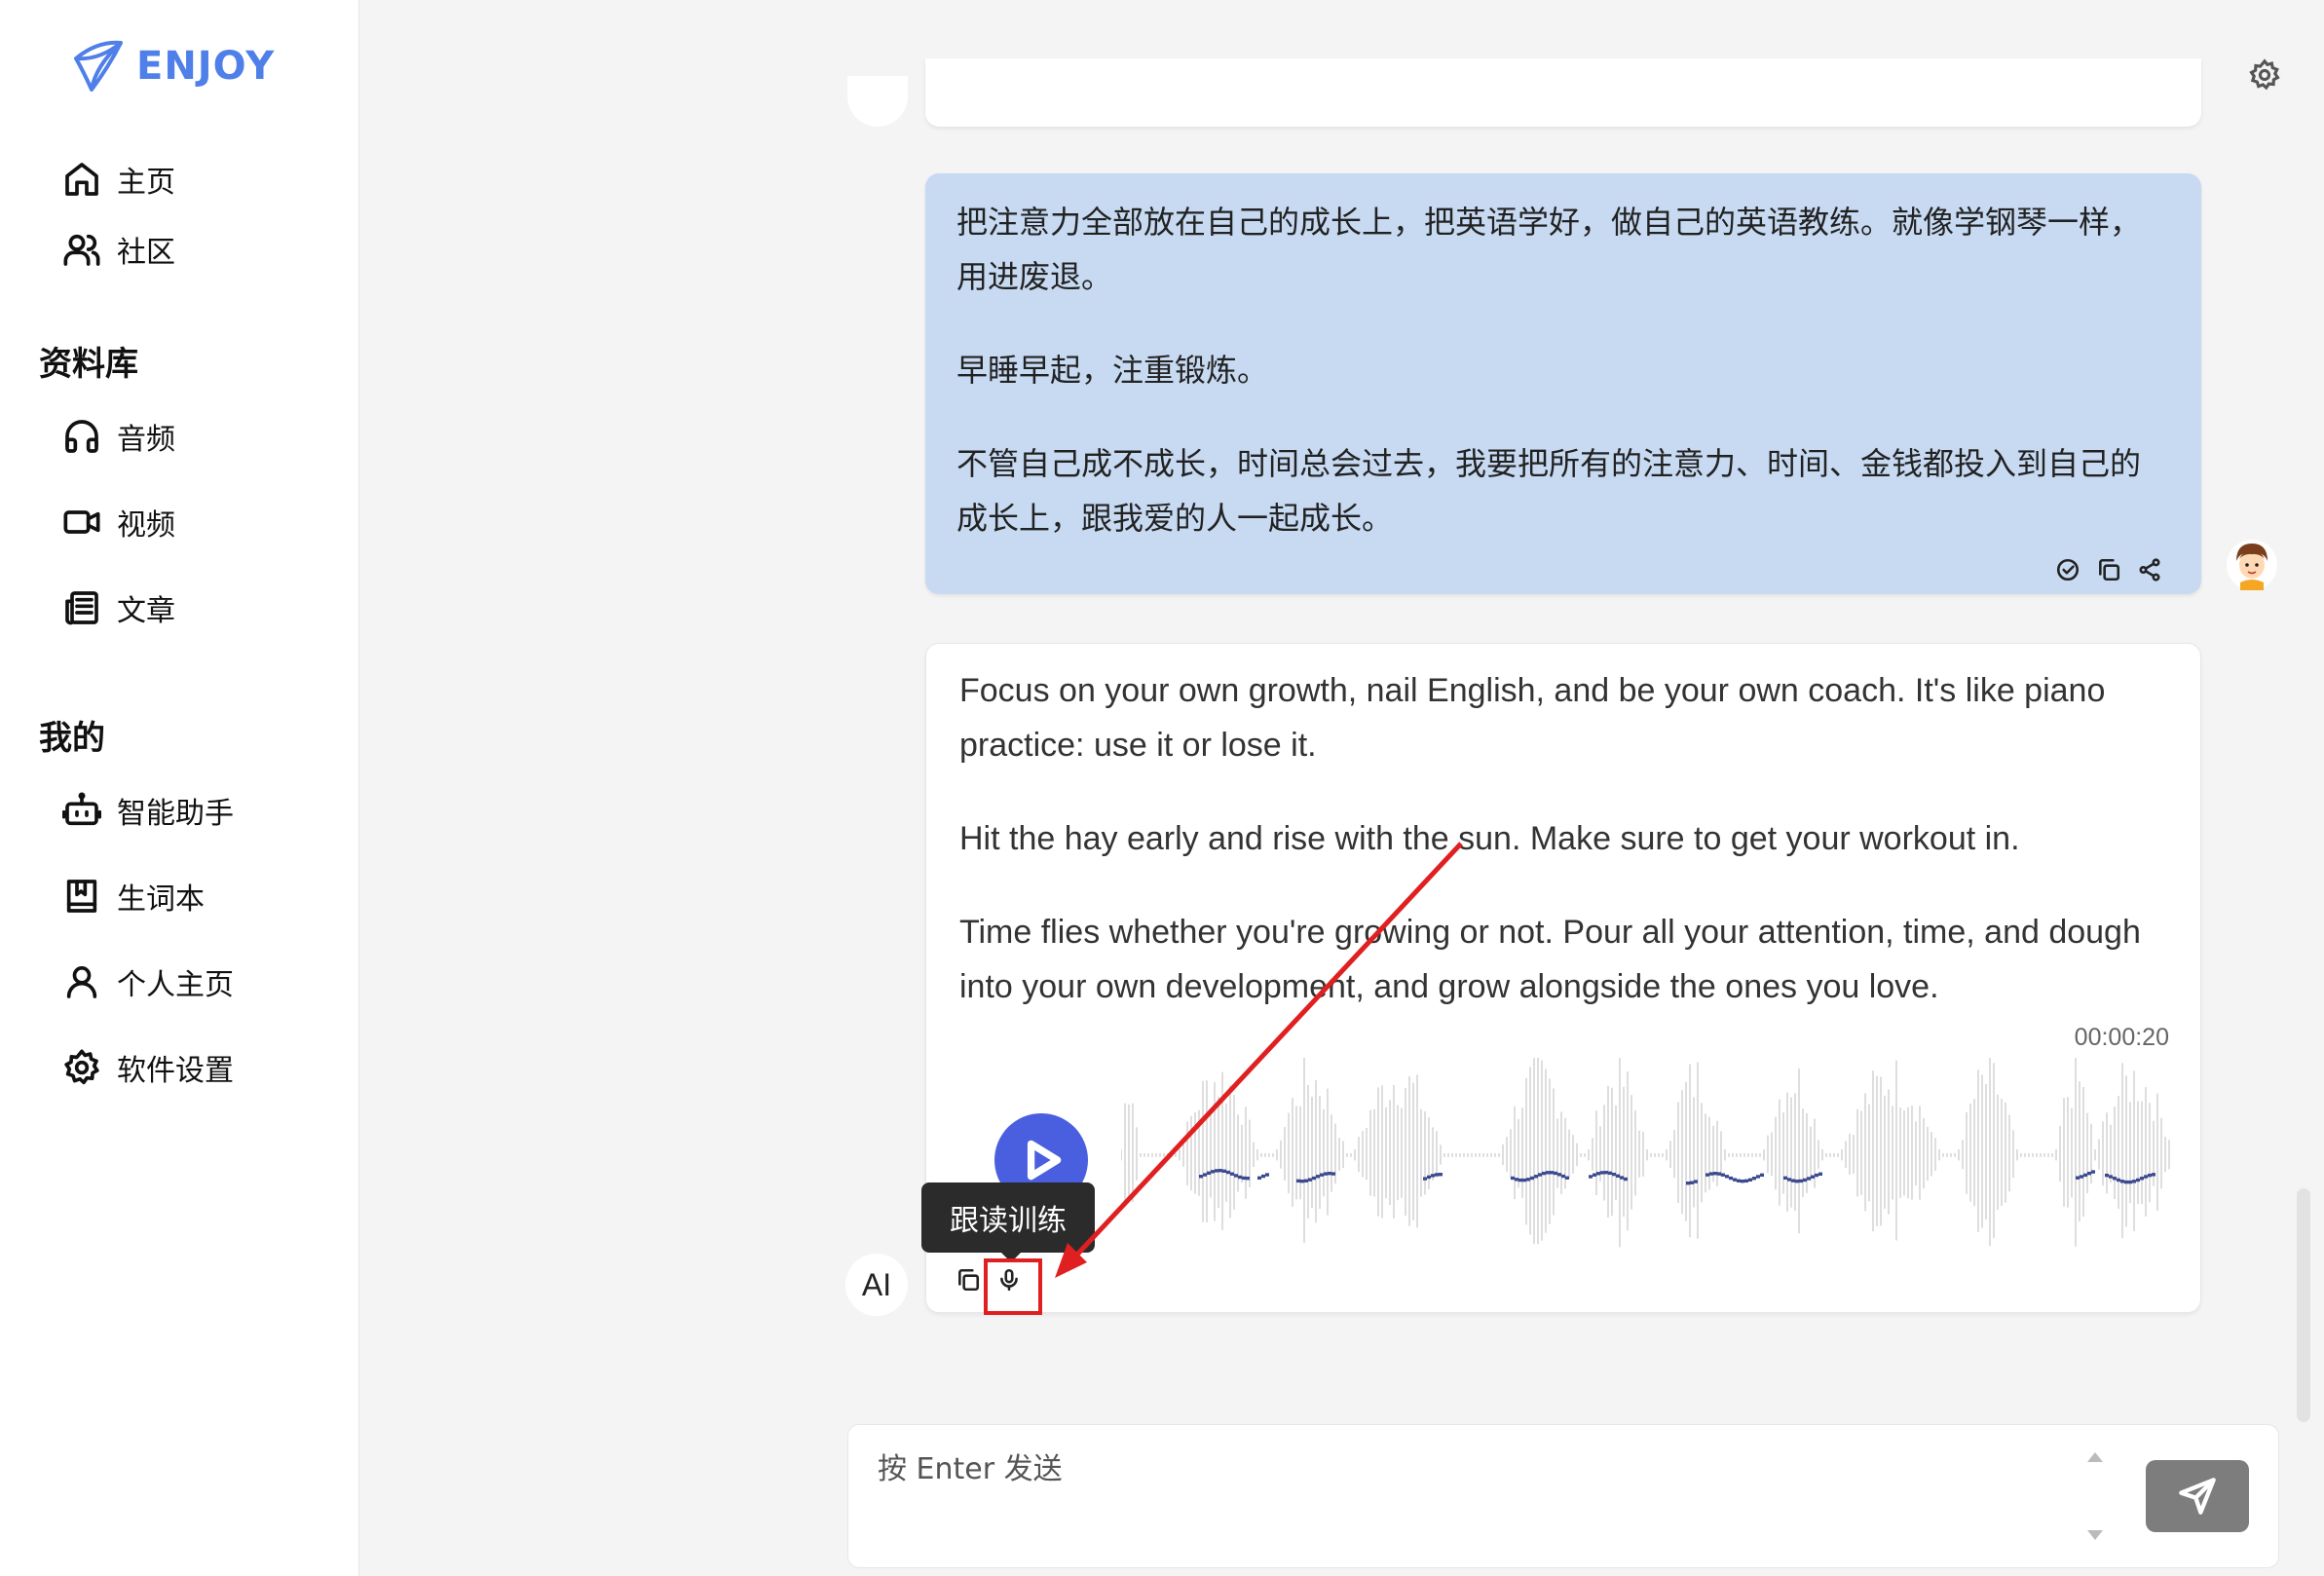 Image resolution: width=2324 pixels, height=1576 pixels. I want to click on sidebar-item-home: 主页, so click(118, 179).